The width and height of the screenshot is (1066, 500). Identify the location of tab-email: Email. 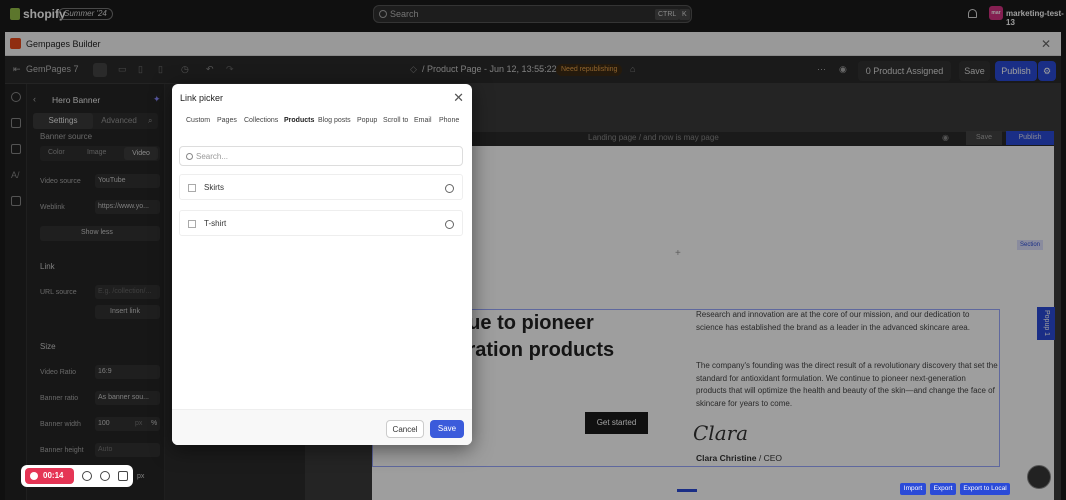
(423, 121).